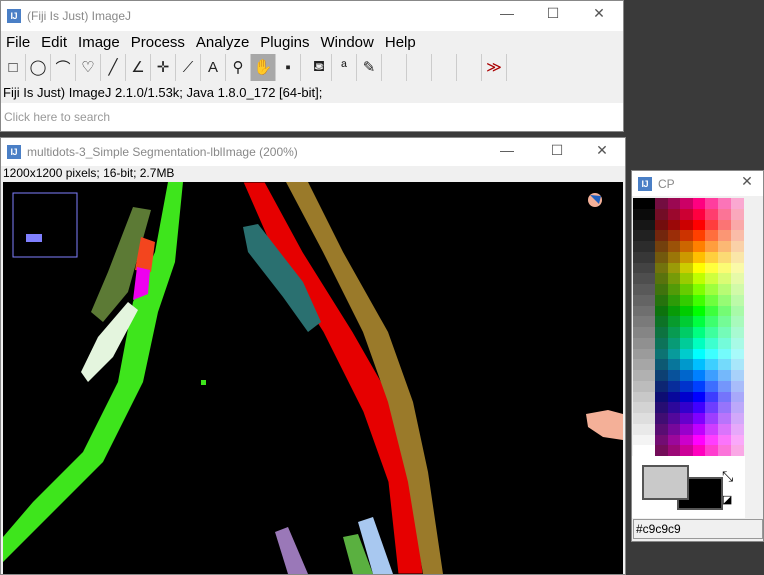  What do you see at coordinates (602, 152) in the screenshot?
I see `close-button: ✕` at bounding box center [602, 152].